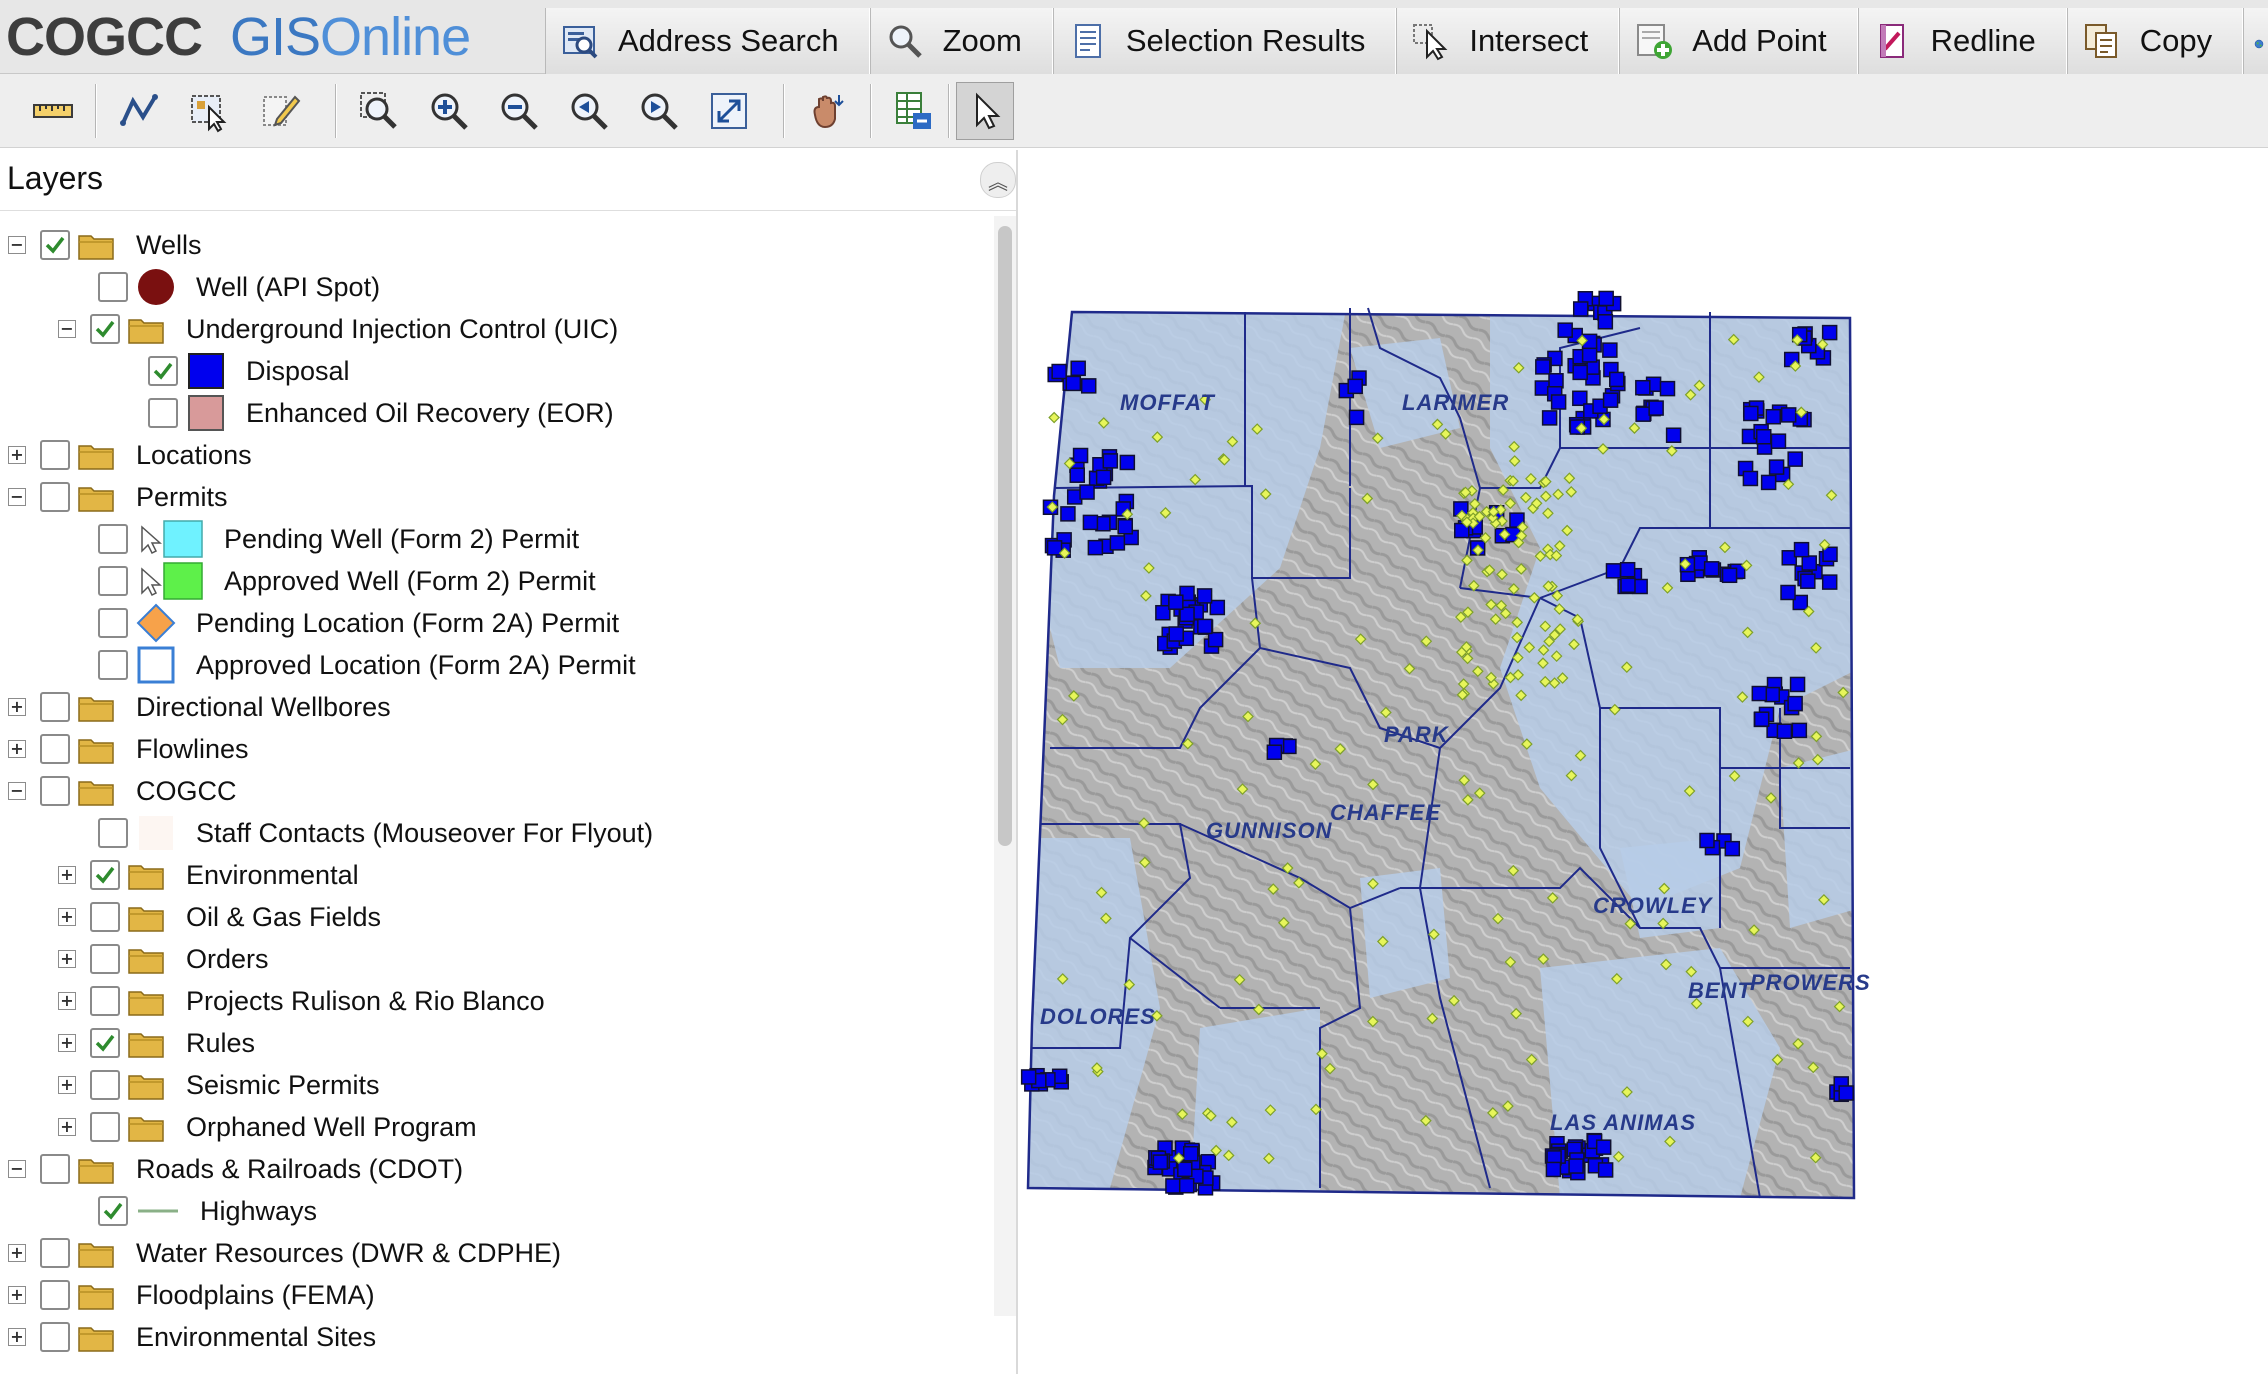 This screenshot has height=1374, width=2268. What do you see at coordinates (191, 1295) in the screenshot?
I see `layer-floodplains-fema: + Floodplains (FEMA)` at bounding box center [191, 1295].